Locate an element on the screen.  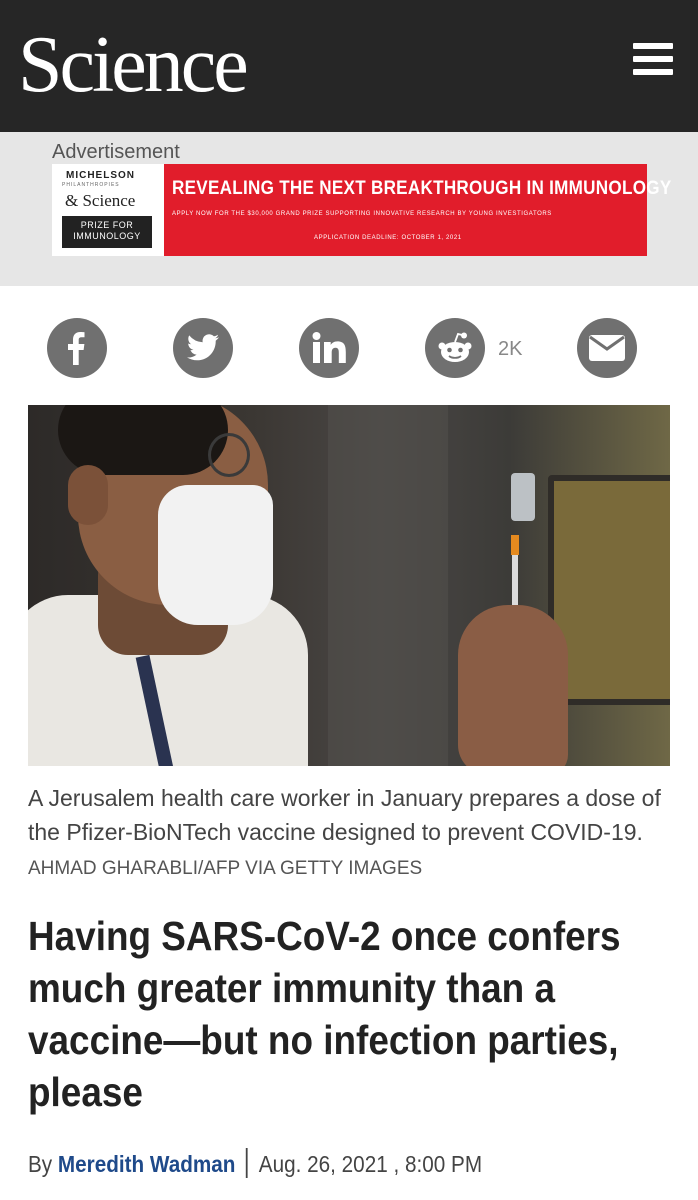
hamburger-menu-icon is located at coordinates (654, 60).